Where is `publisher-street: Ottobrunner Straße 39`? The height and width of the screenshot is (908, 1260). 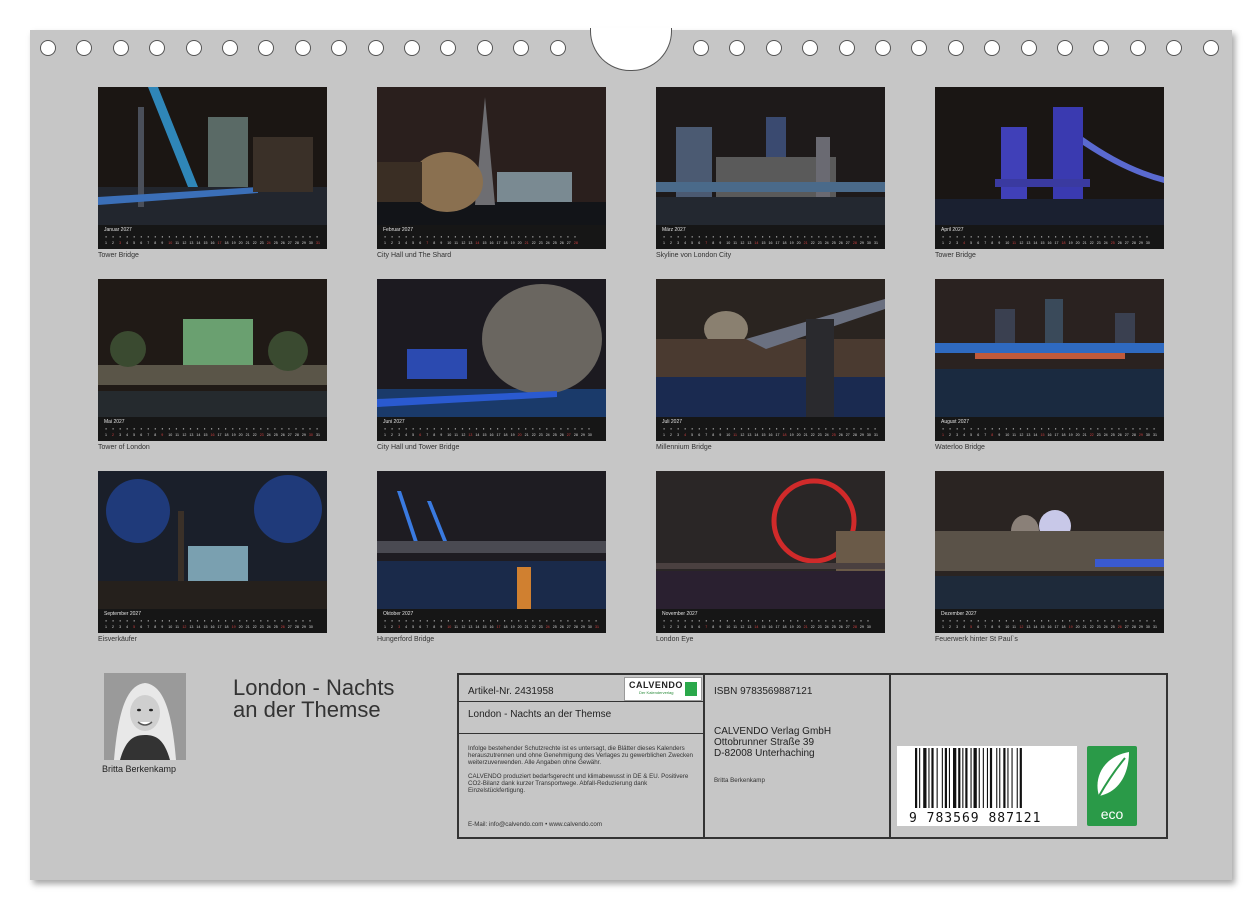 publisher-street: Ottobrunner Straße 39 is located at coordinates (764, 742).